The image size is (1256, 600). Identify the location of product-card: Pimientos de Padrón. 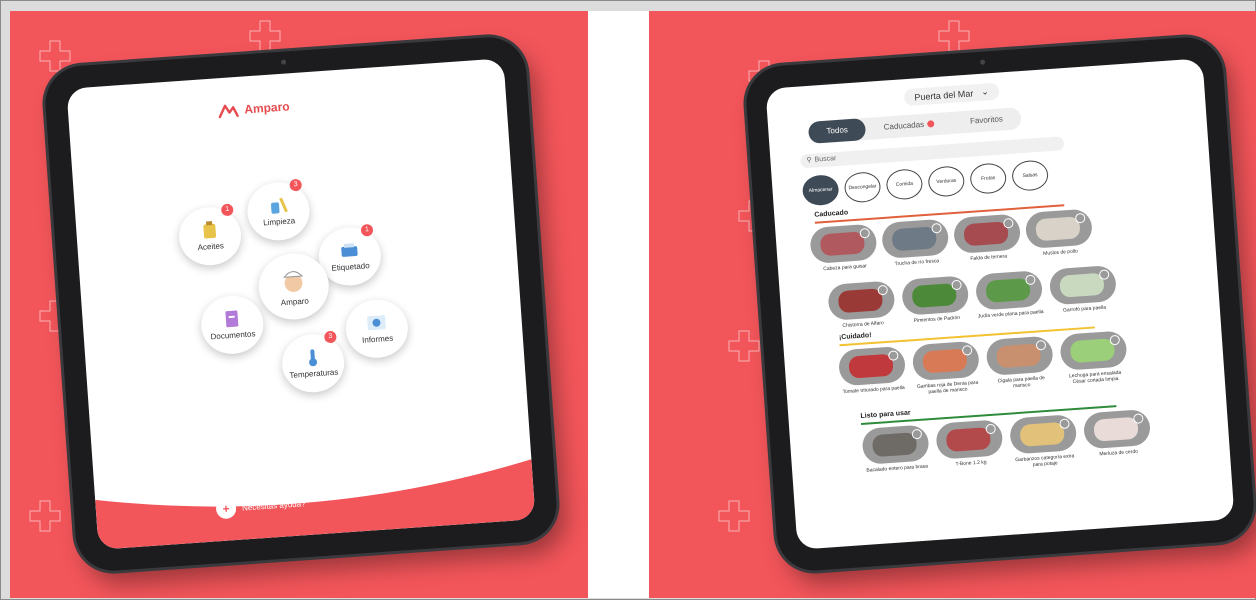
(935, 299).